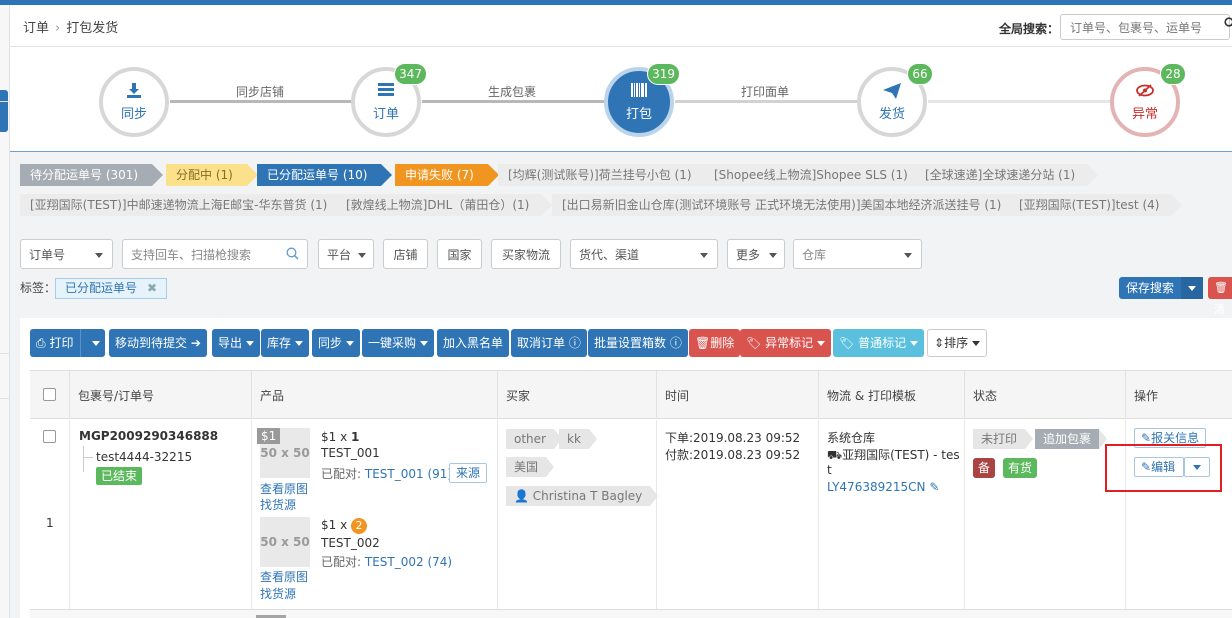 The height and width of the screenshot is (618, 1232). Describe the element at coordinates (230, 343) in the screenshot. I see `button-label: 导出` at that location.